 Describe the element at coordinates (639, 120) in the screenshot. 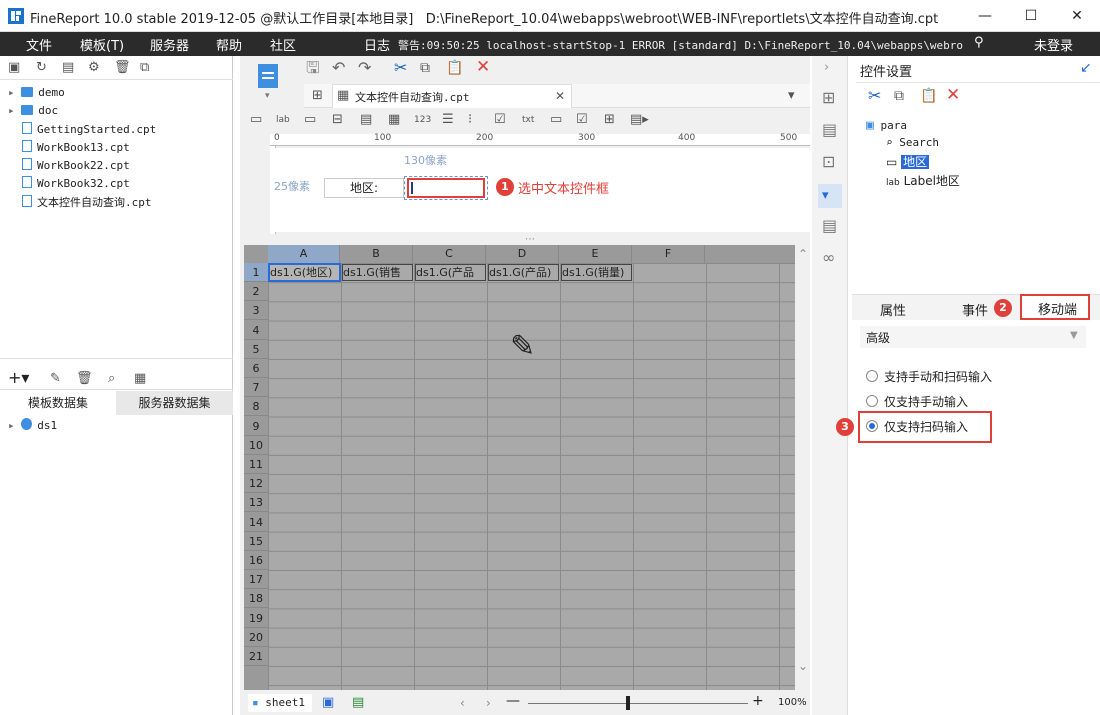

I see `more-widgets-icon: ▤▸` at that location.